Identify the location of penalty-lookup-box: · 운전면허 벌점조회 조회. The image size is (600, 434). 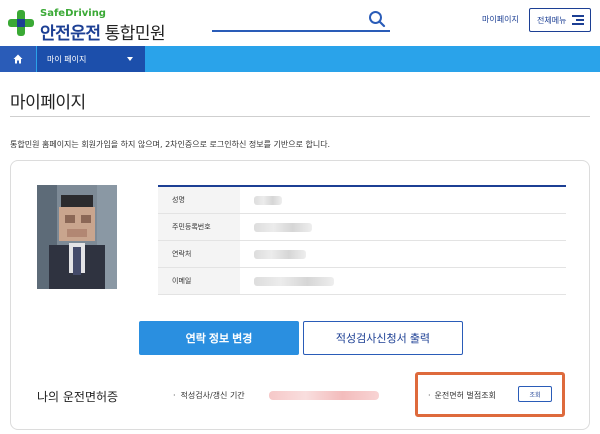
(490, 394).